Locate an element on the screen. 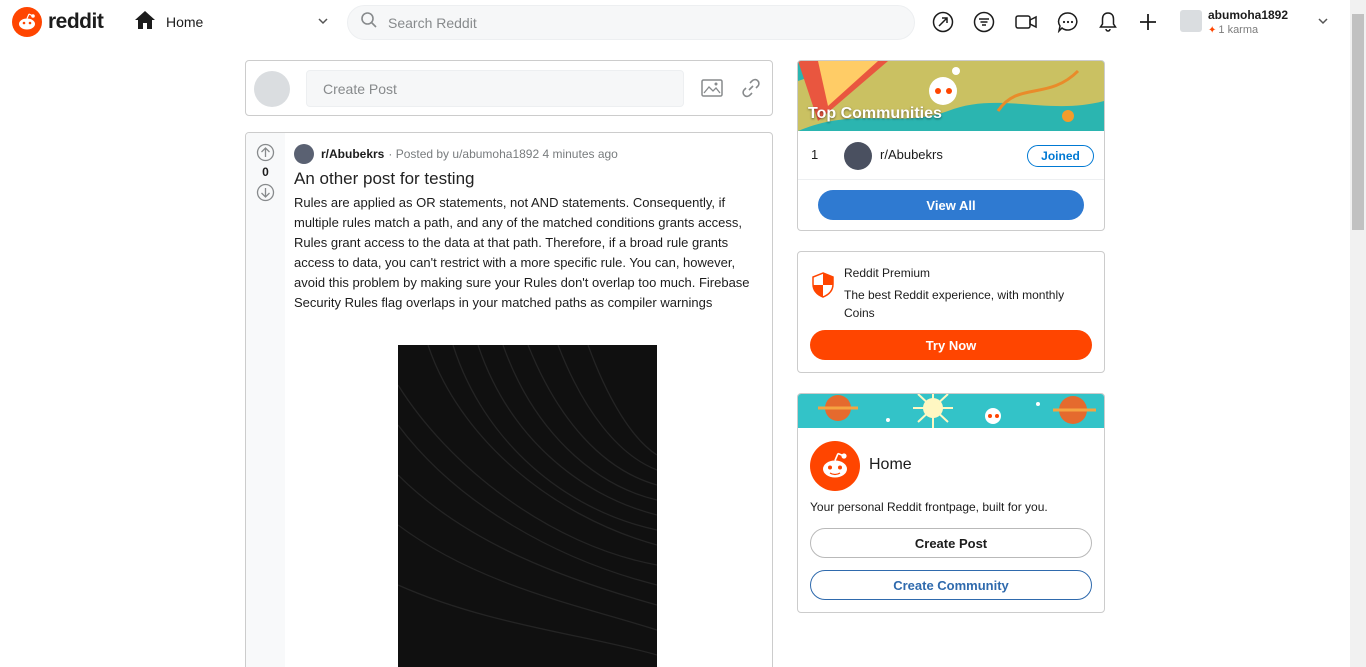  search-bar is located at coordinates (631, 22).